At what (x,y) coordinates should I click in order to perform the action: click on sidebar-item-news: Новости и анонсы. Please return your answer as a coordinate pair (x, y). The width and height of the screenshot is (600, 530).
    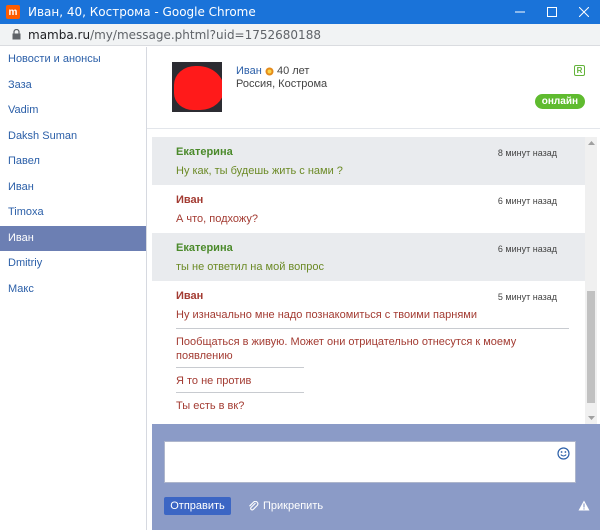
    Looking at the image, I should click on (73, 60).